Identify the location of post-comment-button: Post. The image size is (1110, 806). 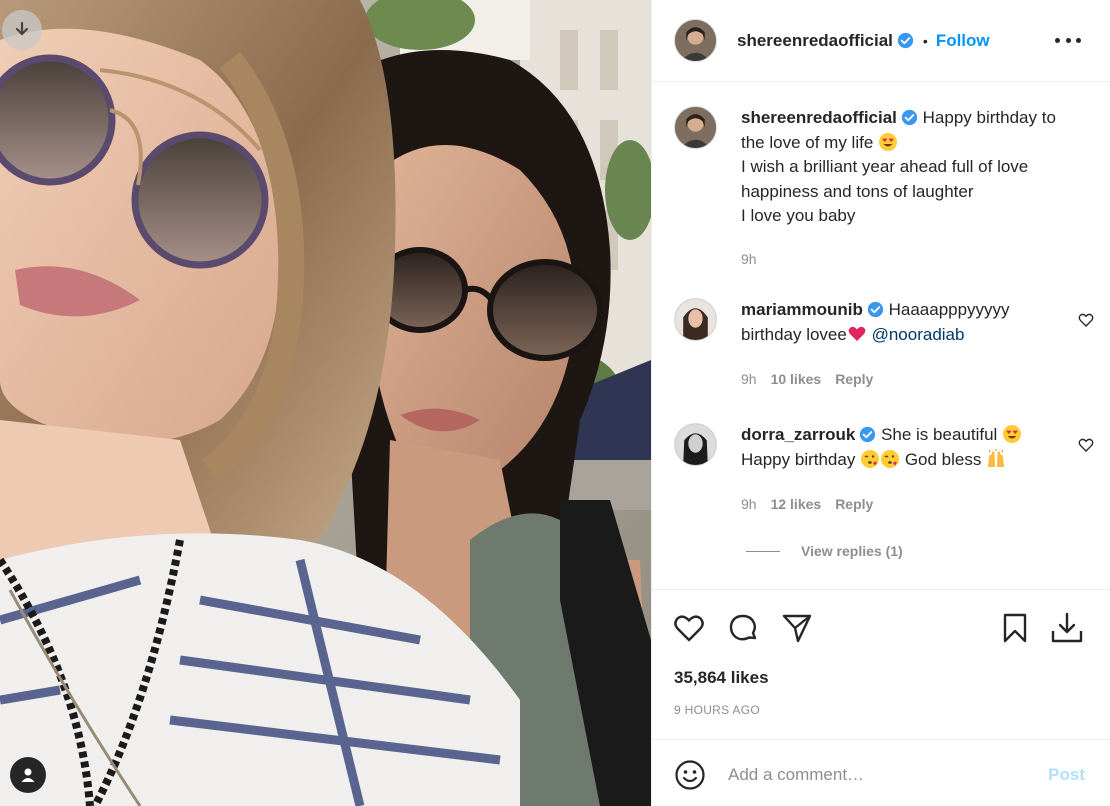
(1066, 775).